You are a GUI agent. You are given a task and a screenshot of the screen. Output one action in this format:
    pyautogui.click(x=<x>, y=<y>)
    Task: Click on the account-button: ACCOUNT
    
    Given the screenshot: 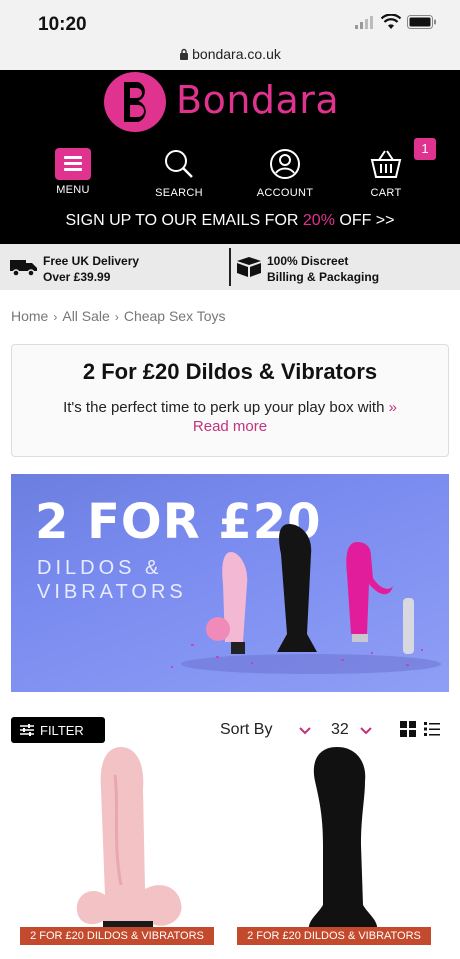 What is the action you would take?
    pyautogui.click(x=285, y=173)
    